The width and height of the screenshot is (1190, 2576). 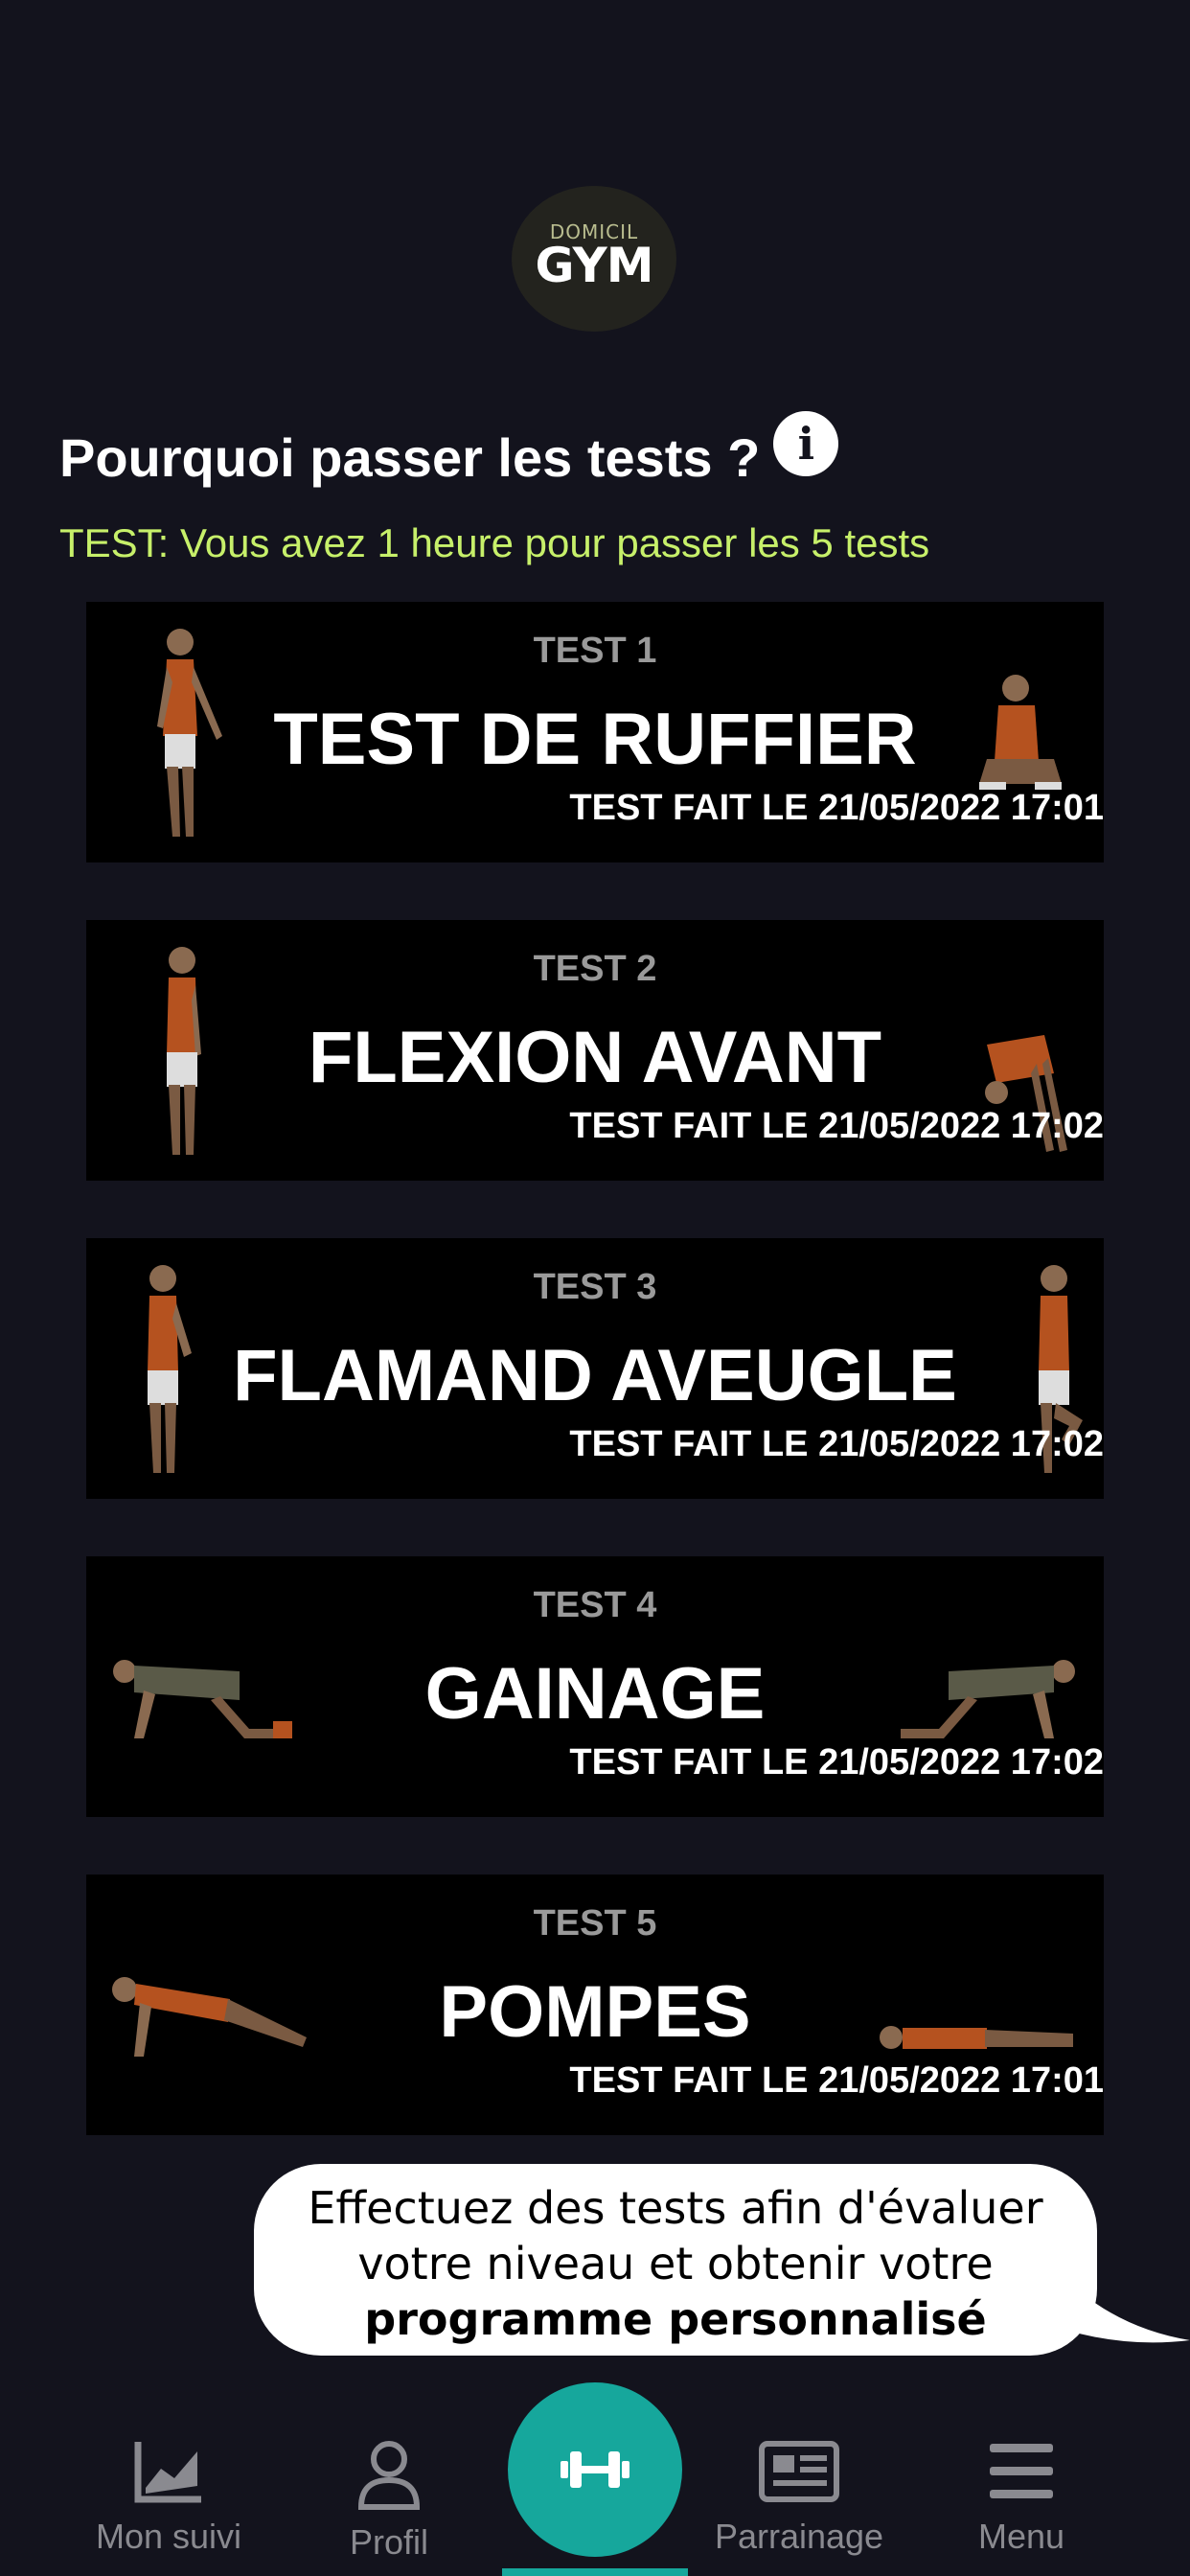 I want to click on bubble-line-1: Effectuez des tests afin d'évaluer, so click(x=676, y=2208).